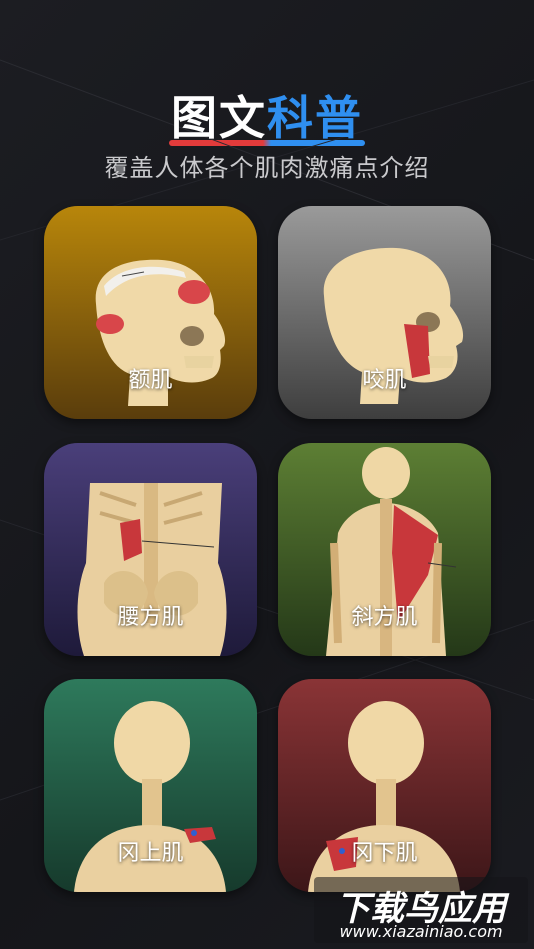  What do you see at coordinates (384, 312) in the screenshot?
I see `card-masseter: 咬肌` at bounding box center [384, 312].